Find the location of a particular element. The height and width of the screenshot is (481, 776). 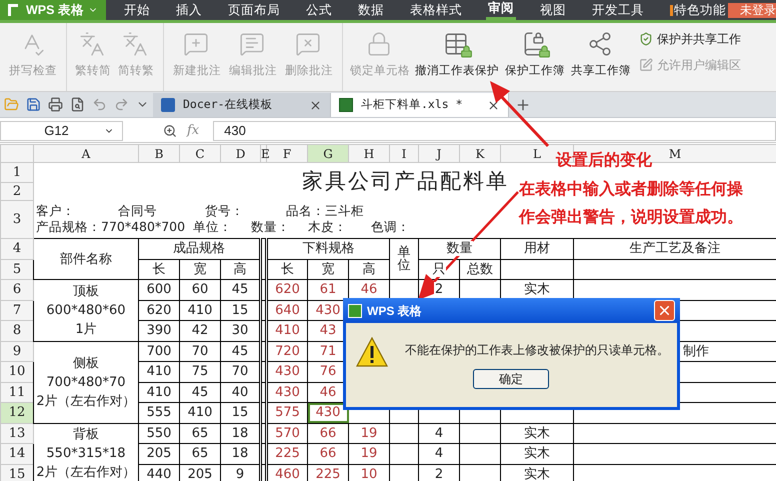

tab-label: 斗柜下料单.xls * is located at coordinates (412, 105).